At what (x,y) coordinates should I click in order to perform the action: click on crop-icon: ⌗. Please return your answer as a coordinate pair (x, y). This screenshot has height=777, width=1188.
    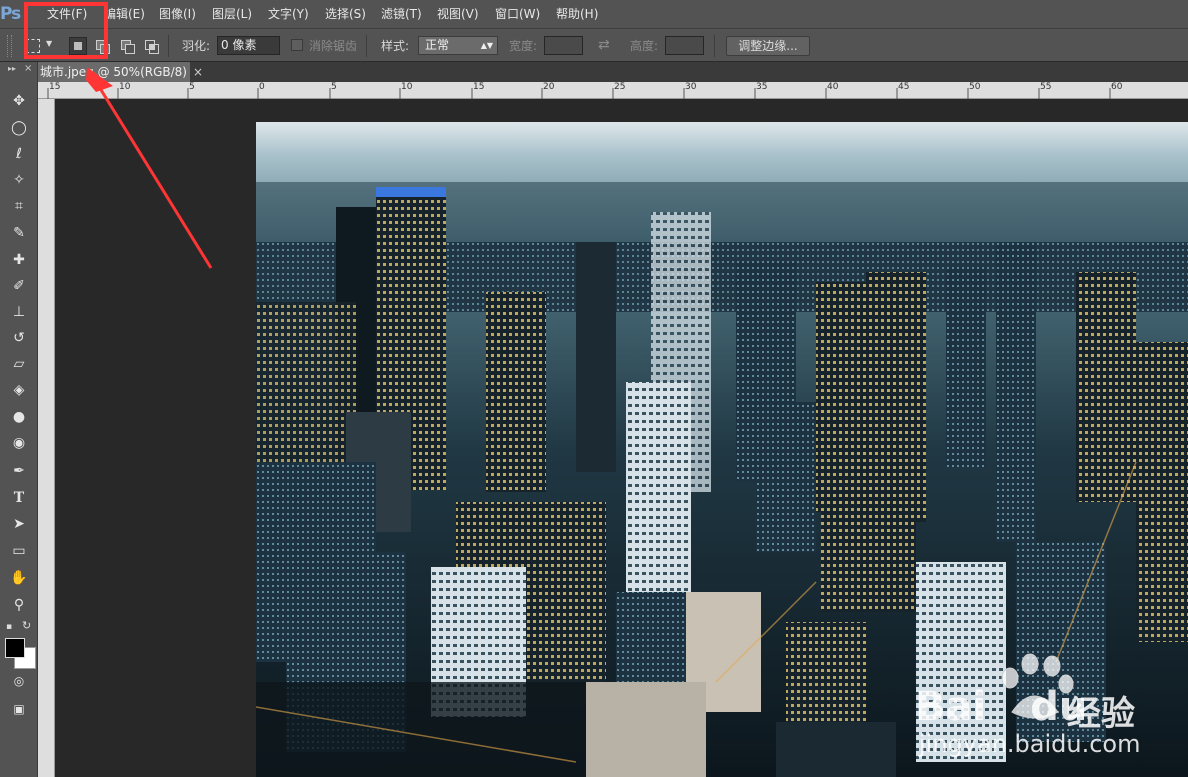
    Looking at the image, I should click on (19, 206).